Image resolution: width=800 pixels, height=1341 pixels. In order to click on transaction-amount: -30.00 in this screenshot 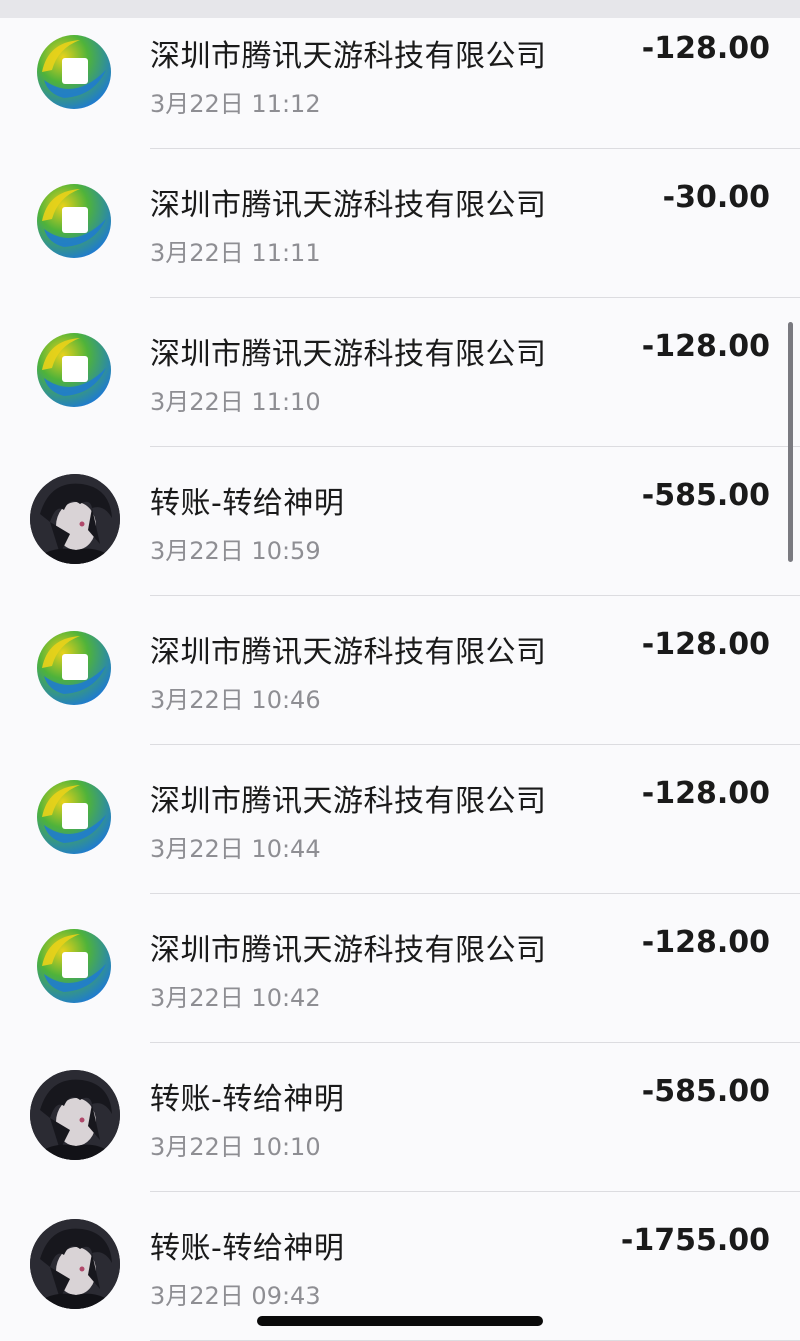, I will do `click(716, 197)`.